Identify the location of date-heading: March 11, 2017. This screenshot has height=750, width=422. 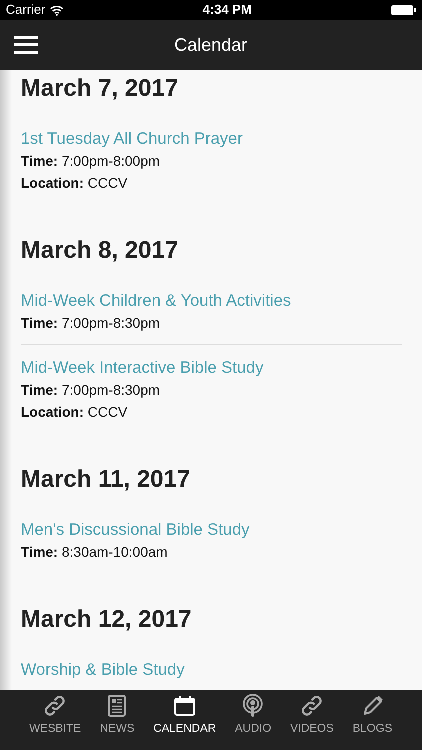
(106, 480).